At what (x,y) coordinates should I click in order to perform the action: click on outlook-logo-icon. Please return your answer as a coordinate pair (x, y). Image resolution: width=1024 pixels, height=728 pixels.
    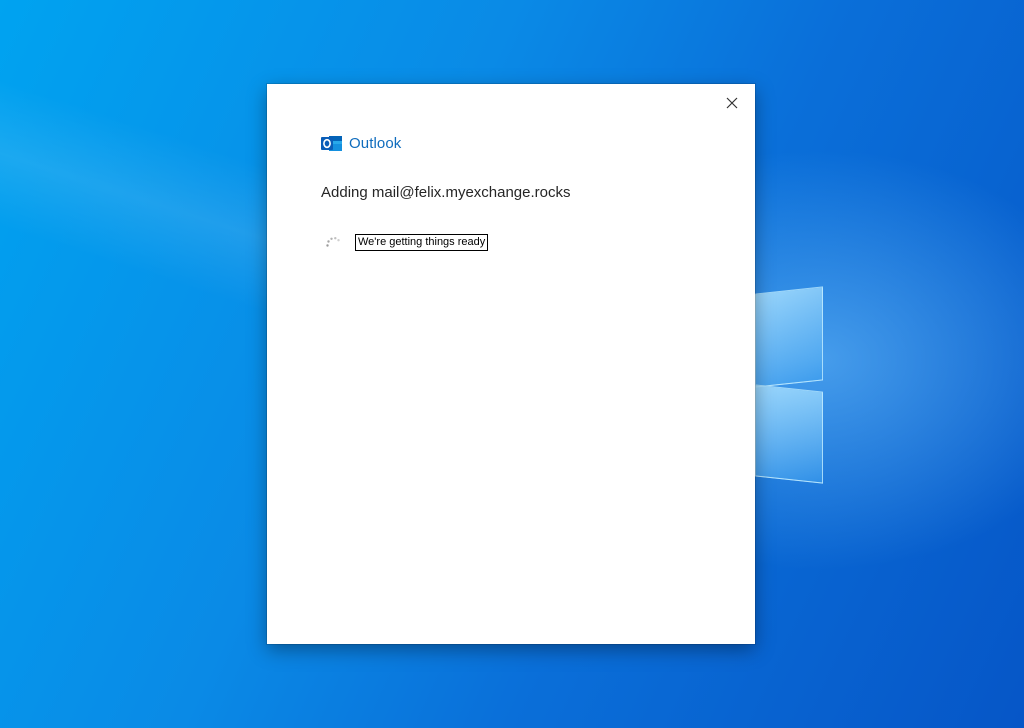
    Looking at the image, I should click on (331, 143).